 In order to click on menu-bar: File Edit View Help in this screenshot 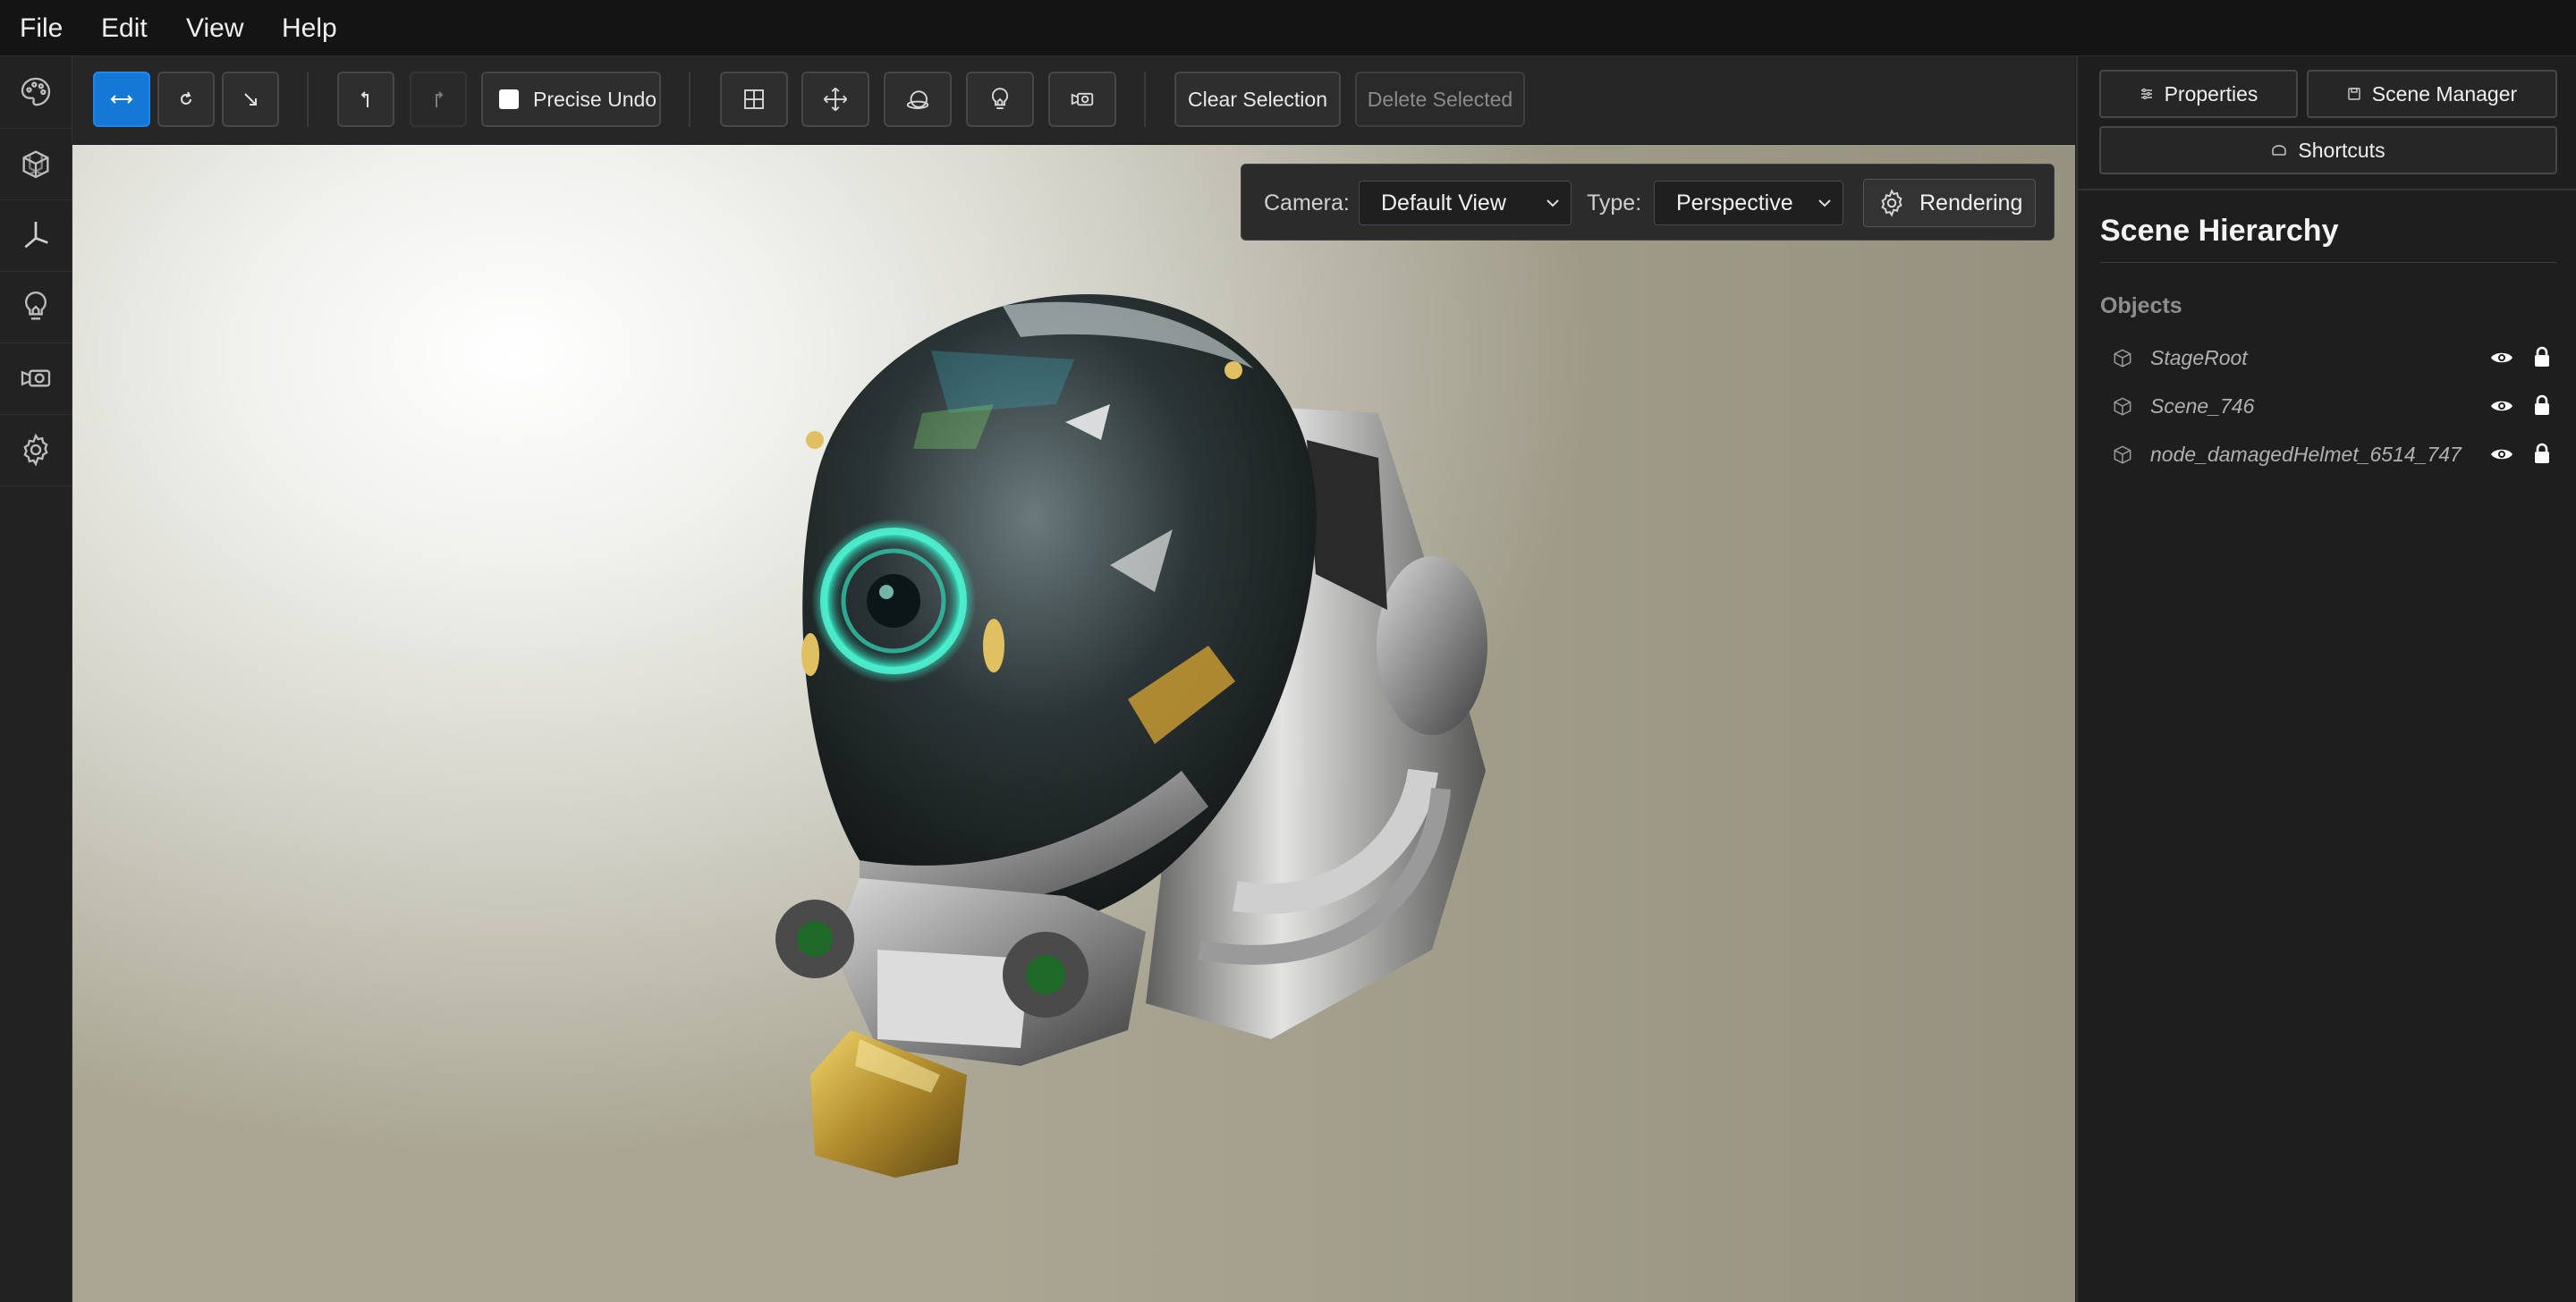, I will do `click(1288, 28)`.